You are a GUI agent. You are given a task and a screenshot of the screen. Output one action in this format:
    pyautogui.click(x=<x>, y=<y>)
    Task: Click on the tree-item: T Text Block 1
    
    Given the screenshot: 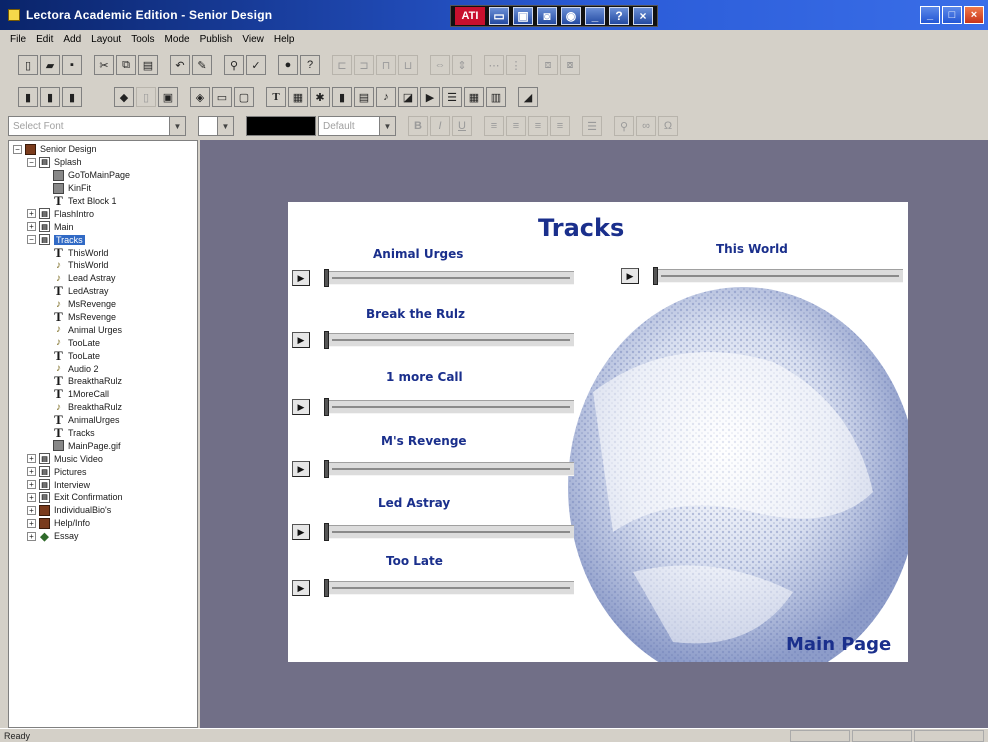 What is the action you would take?
    pyautogui.click(x=103, y=200)
    